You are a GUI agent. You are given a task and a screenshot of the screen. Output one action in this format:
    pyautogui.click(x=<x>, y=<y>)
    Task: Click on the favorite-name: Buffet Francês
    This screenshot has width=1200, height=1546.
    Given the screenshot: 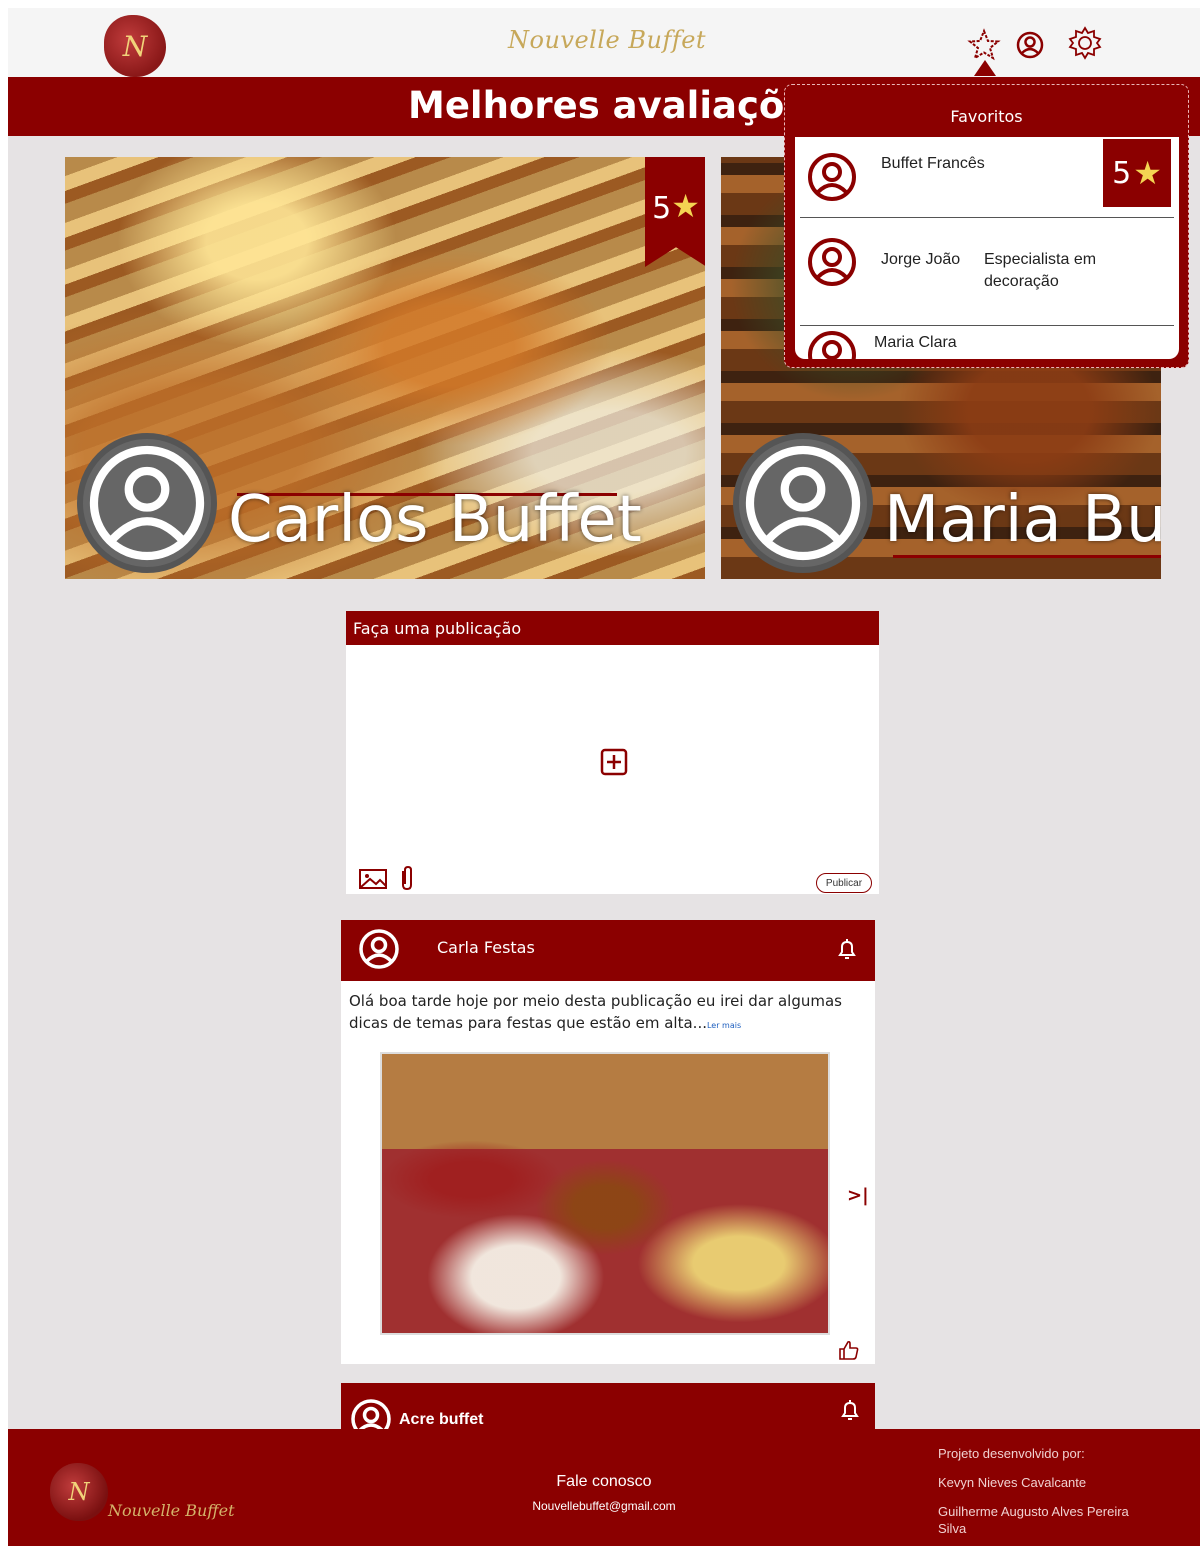 What is the action you would take?
    pyautogui.click(x=933, y=163)
    